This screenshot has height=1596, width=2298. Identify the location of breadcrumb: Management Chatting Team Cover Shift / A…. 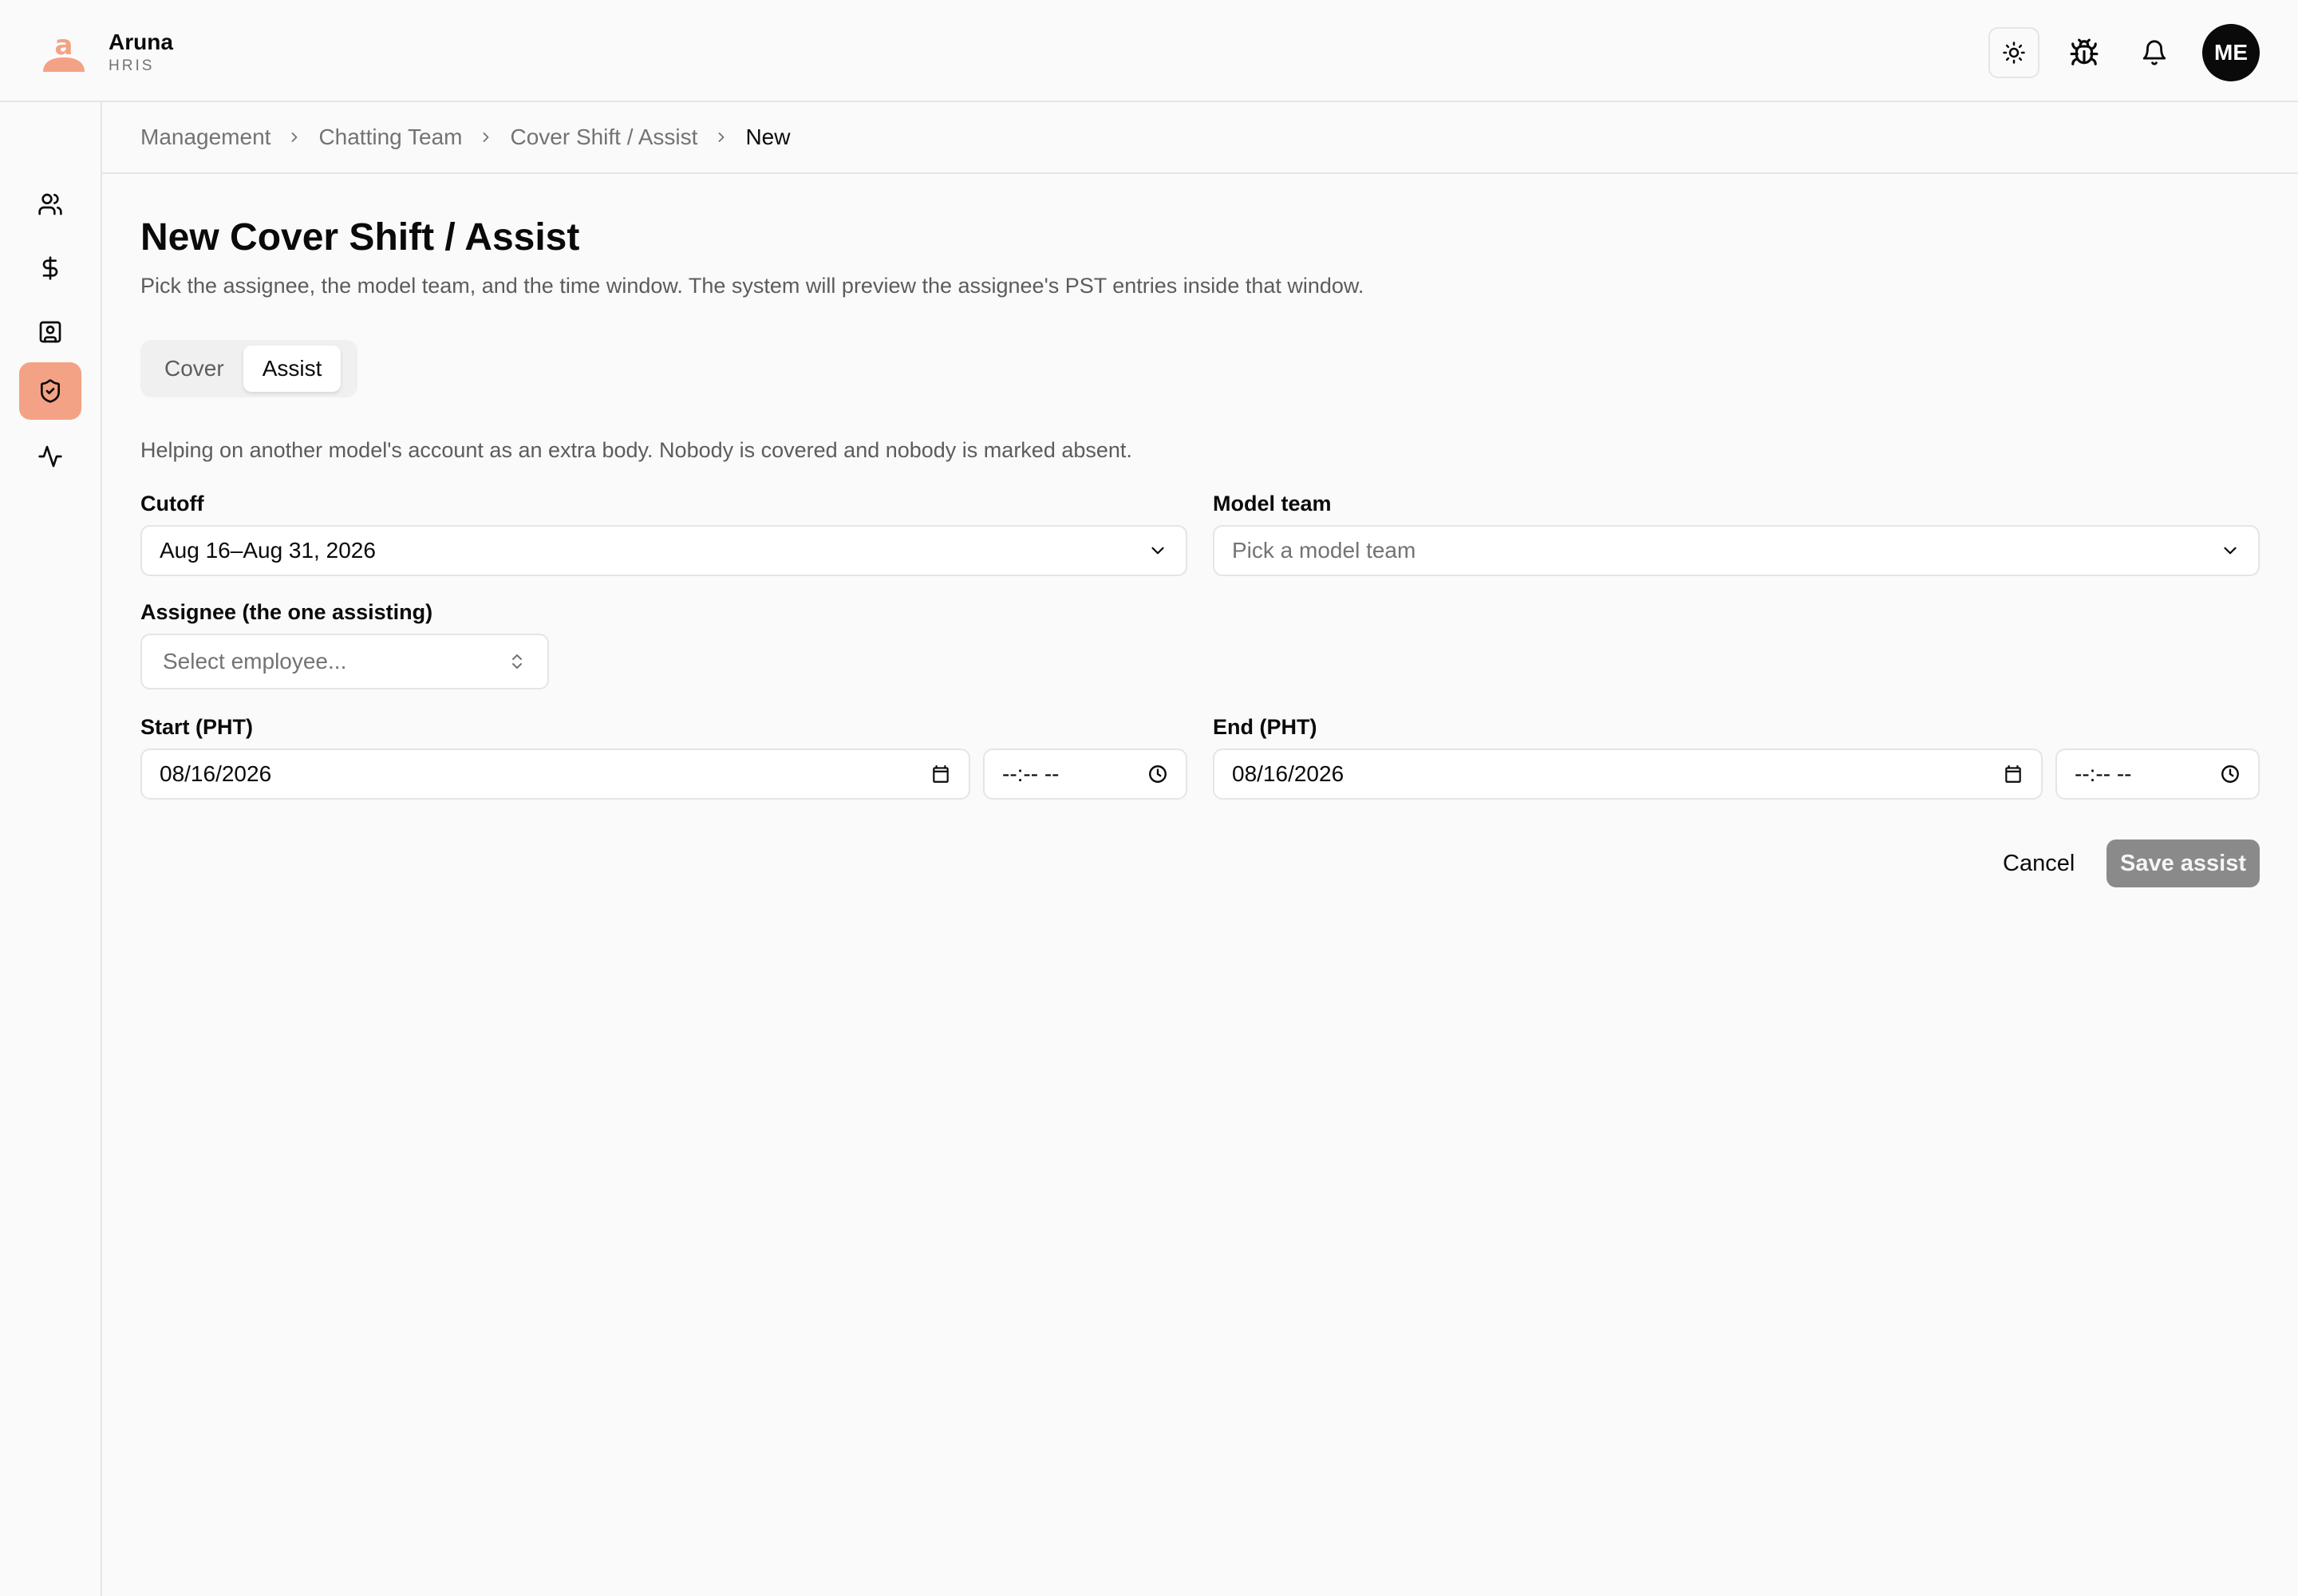
(465, 137).